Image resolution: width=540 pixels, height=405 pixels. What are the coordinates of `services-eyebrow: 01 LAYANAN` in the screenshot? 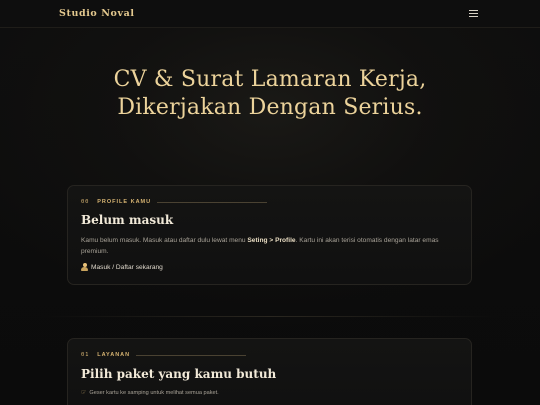 It's located at (164, 355).